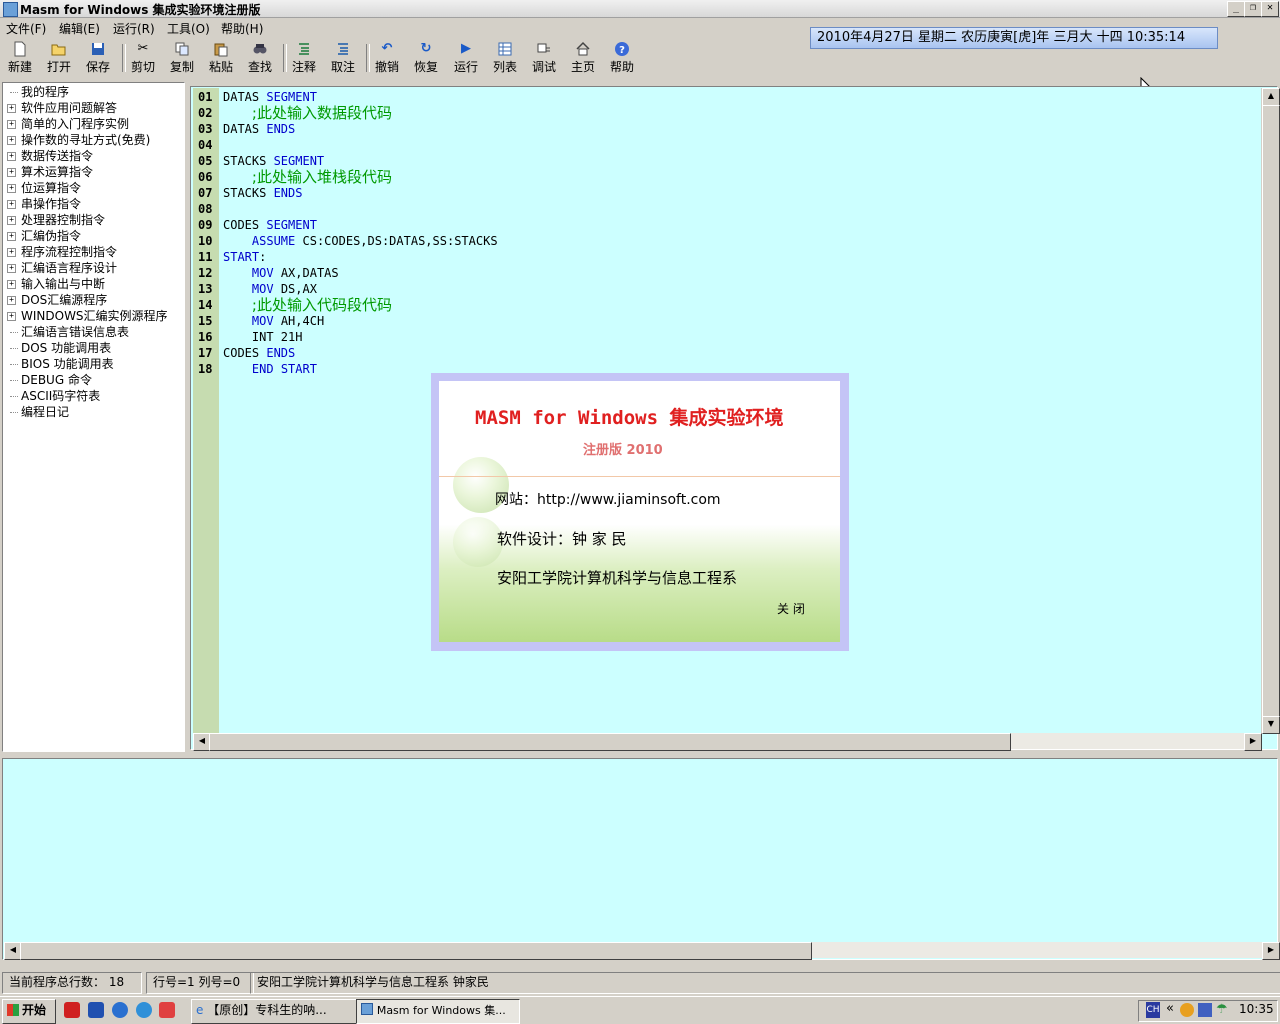  I want to click on toolbar-paste-button: 粘贴, so click(221, 58).